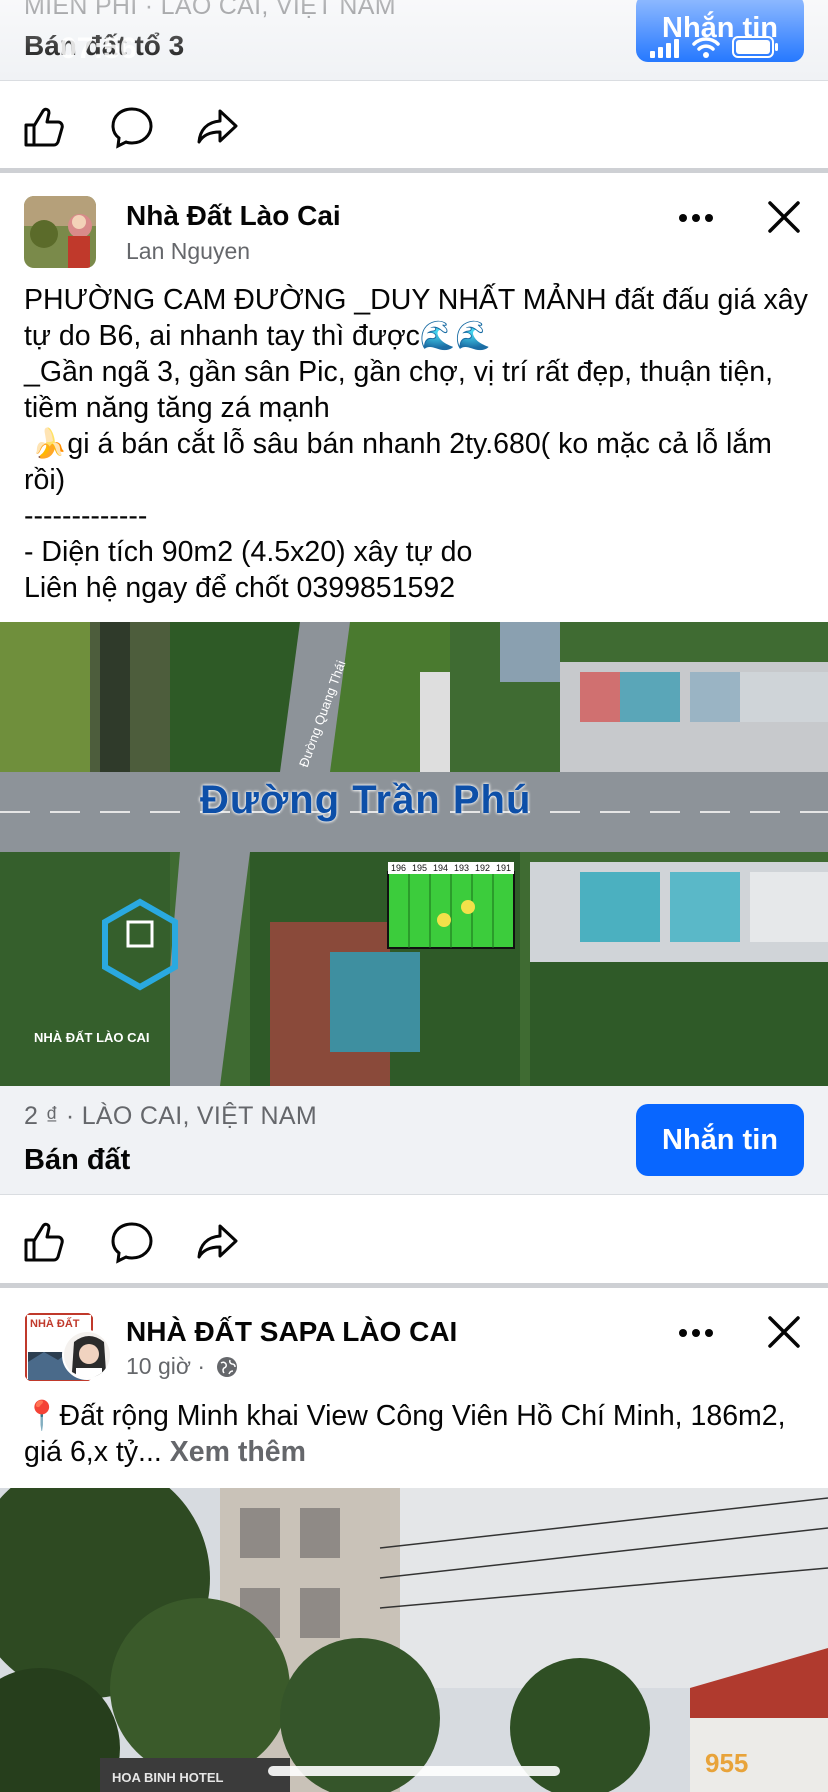  Describe the element at coordinates (92, 1037) in the screenshot. I see `watermark-logo-text: NHÀ ĐẤT LÀO CAI` at that location.